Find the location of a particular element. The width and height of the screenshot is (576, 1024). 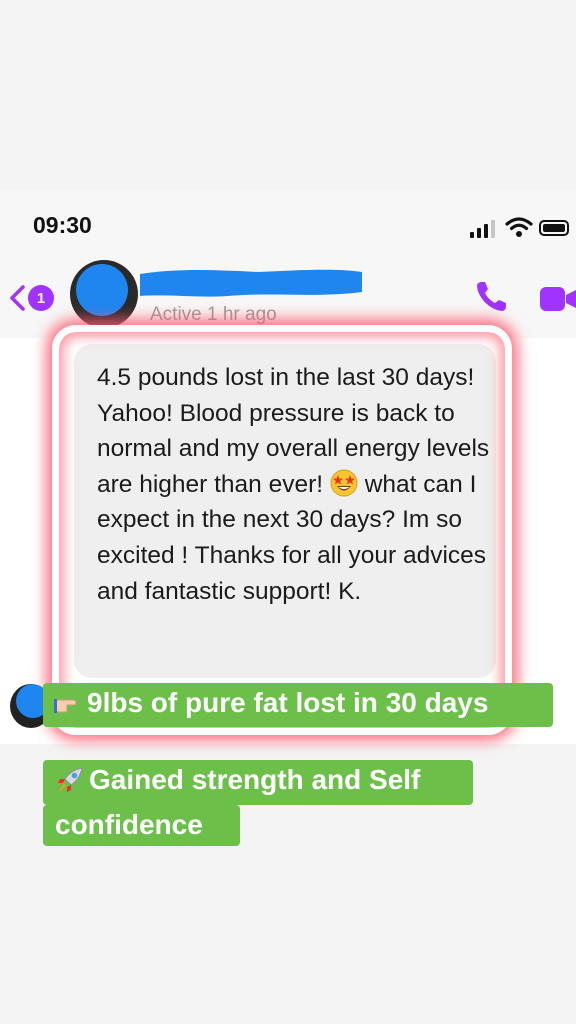

wifi-icon is located at coordinates (519, 227).